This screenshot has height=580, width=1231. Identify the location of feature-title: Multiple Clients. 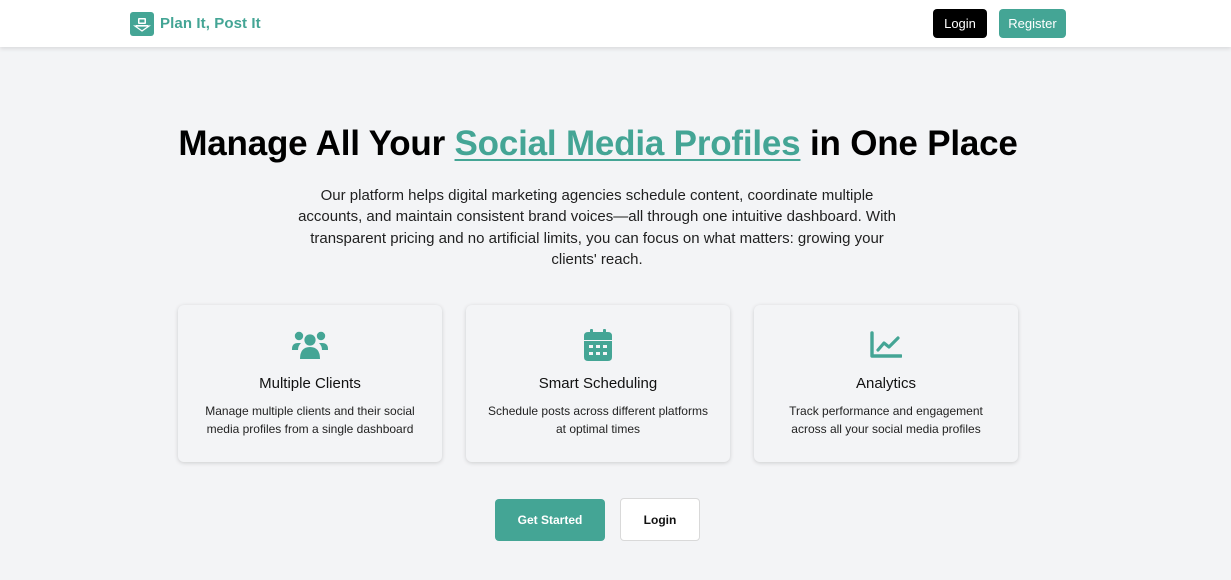
(310, 383).